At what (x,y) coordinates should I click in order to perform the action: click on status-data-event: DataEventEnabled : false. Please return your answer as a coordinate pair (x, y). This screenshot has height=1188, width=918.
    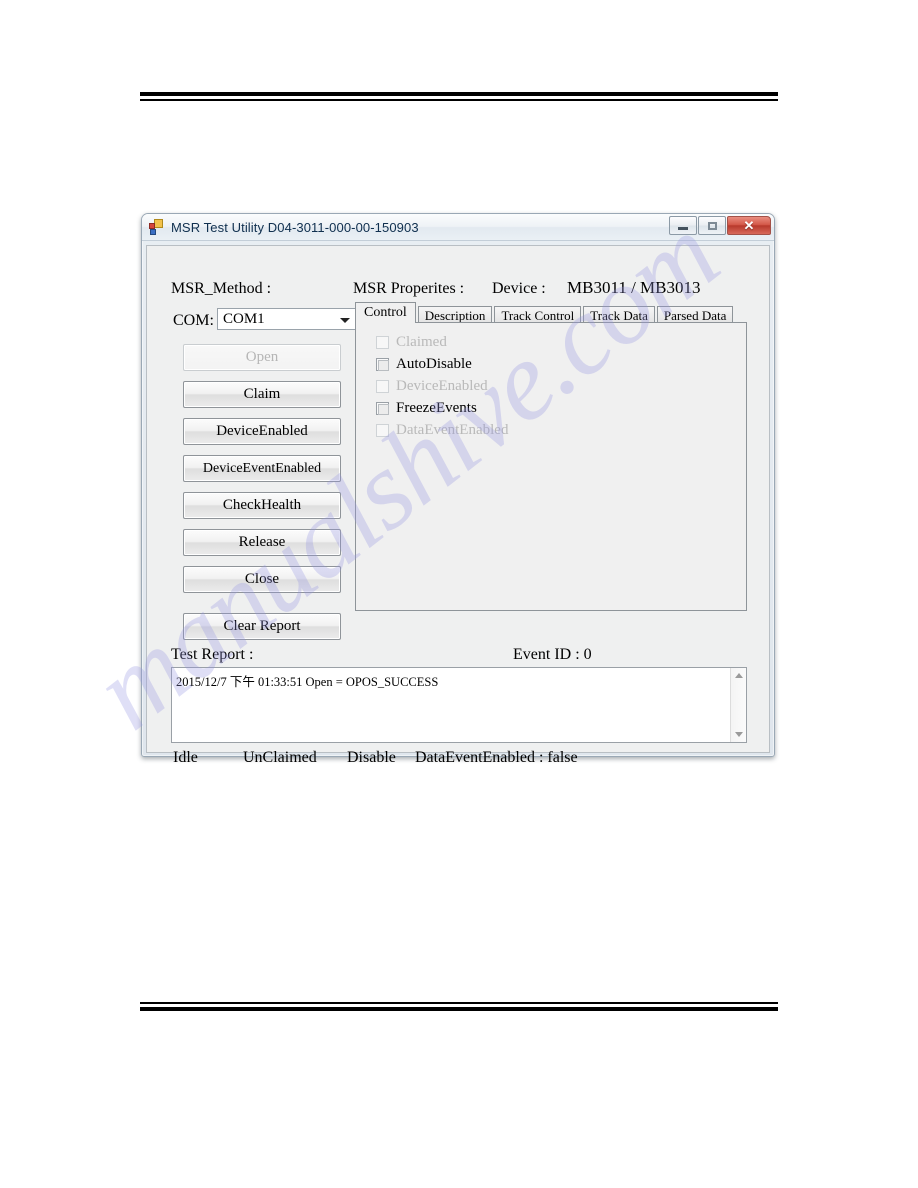
    Looking at the image, I should click on (496, 757).